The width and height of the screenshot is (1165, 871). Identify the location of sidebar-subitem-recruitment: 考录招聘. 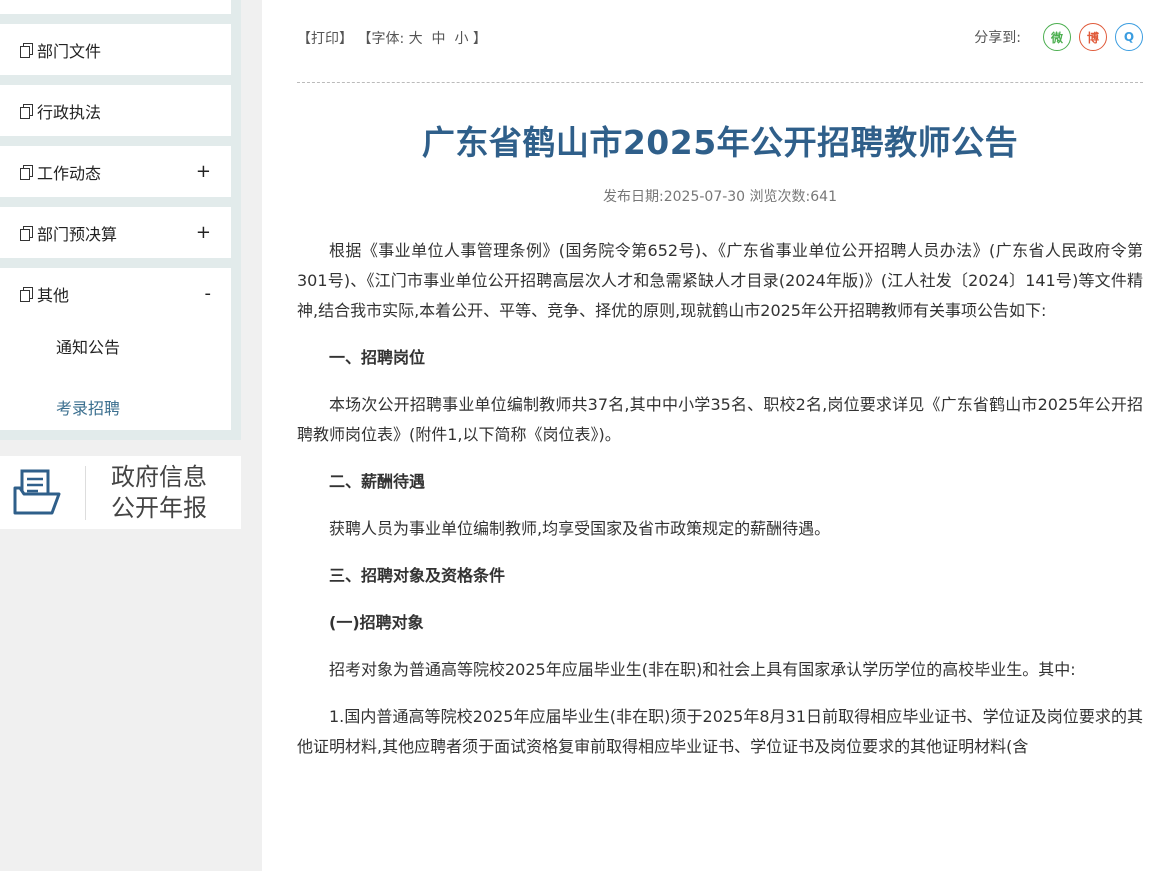
(88, 407).